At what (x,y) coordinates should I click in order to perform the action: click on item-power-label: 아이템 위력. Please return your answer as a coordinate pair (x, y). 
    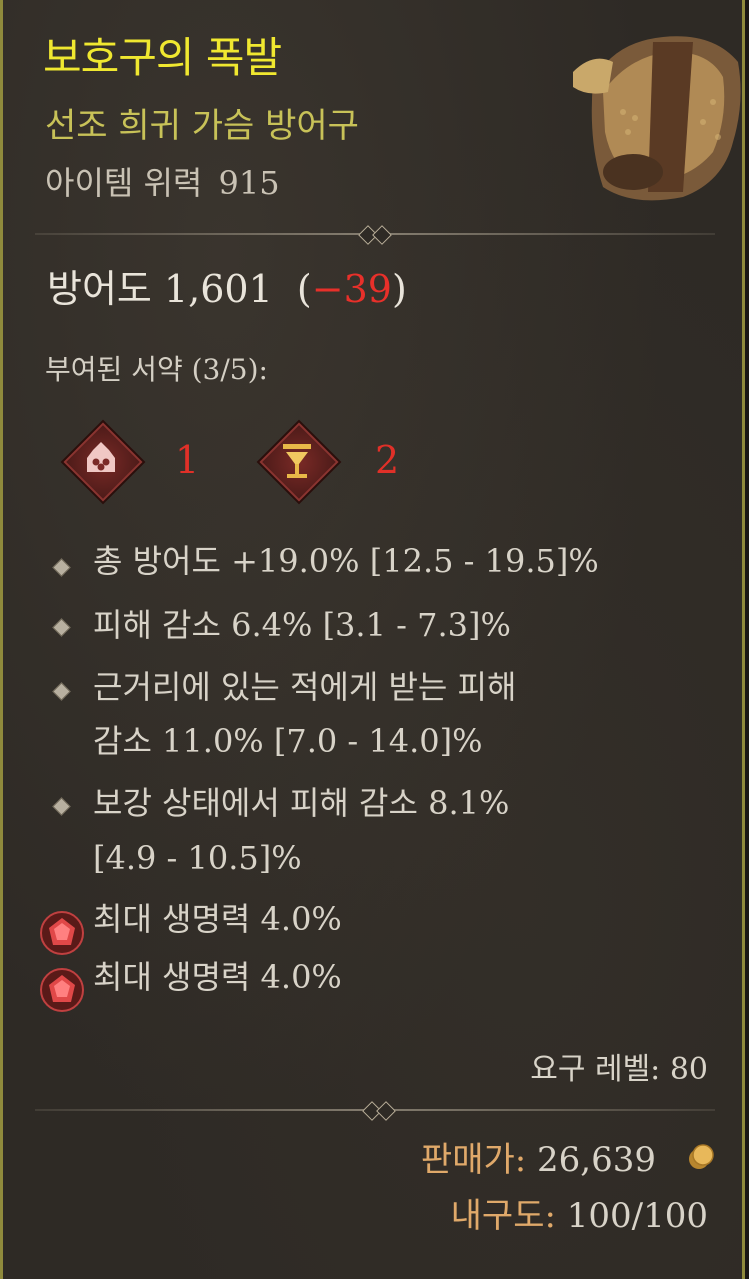
    Looking at the image, I should click on (124, 183).